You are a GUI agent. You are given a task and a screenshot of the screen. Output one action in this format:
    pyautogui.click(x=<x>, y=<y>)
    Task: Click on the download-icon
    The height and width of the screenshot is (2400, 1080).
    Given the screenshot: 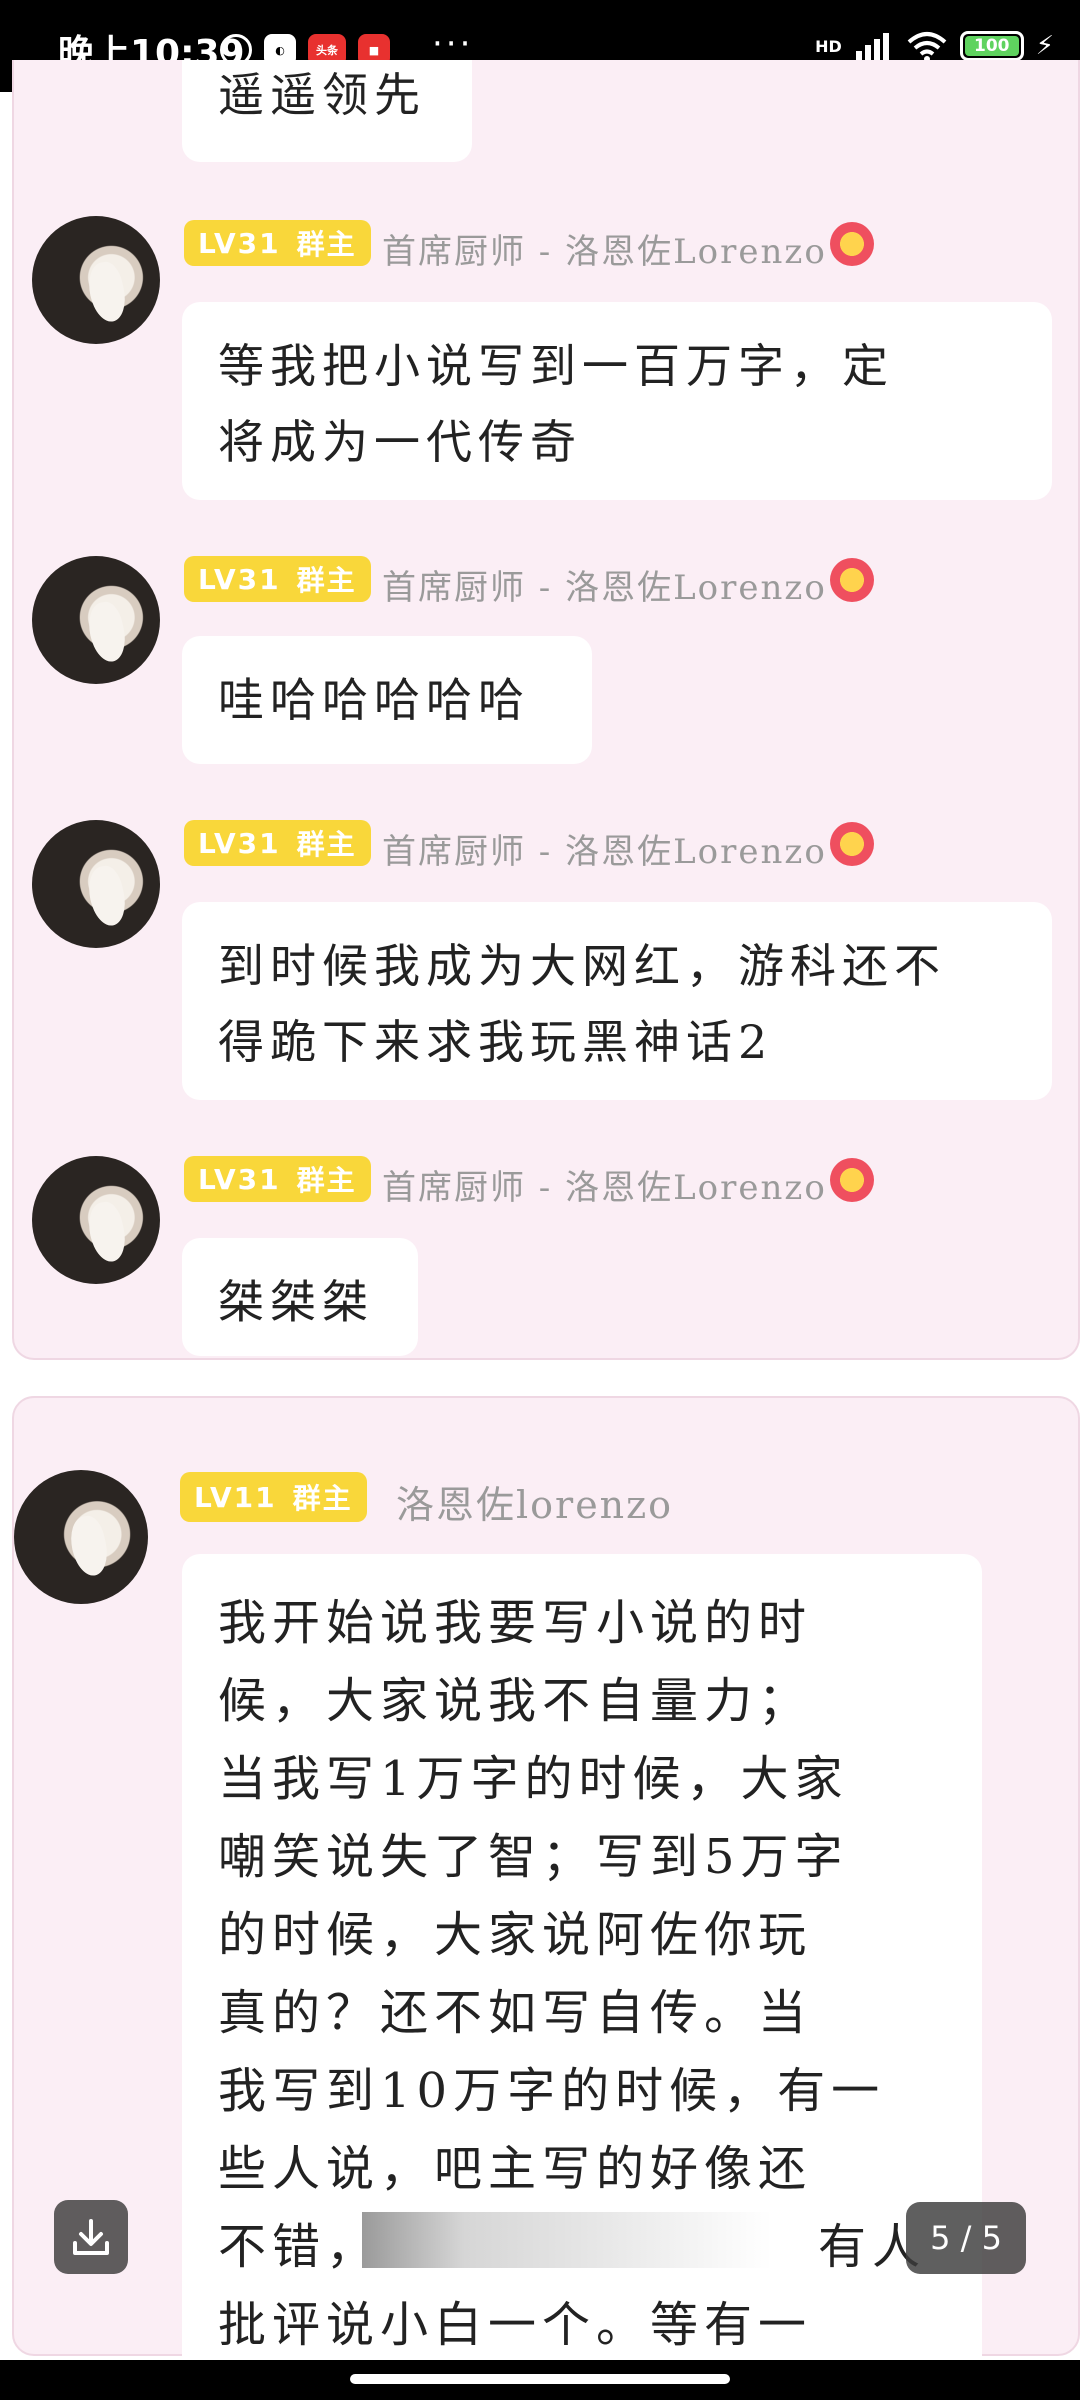 What is the action you would take?
    pyautogui.click(x=91, y=2237)
    